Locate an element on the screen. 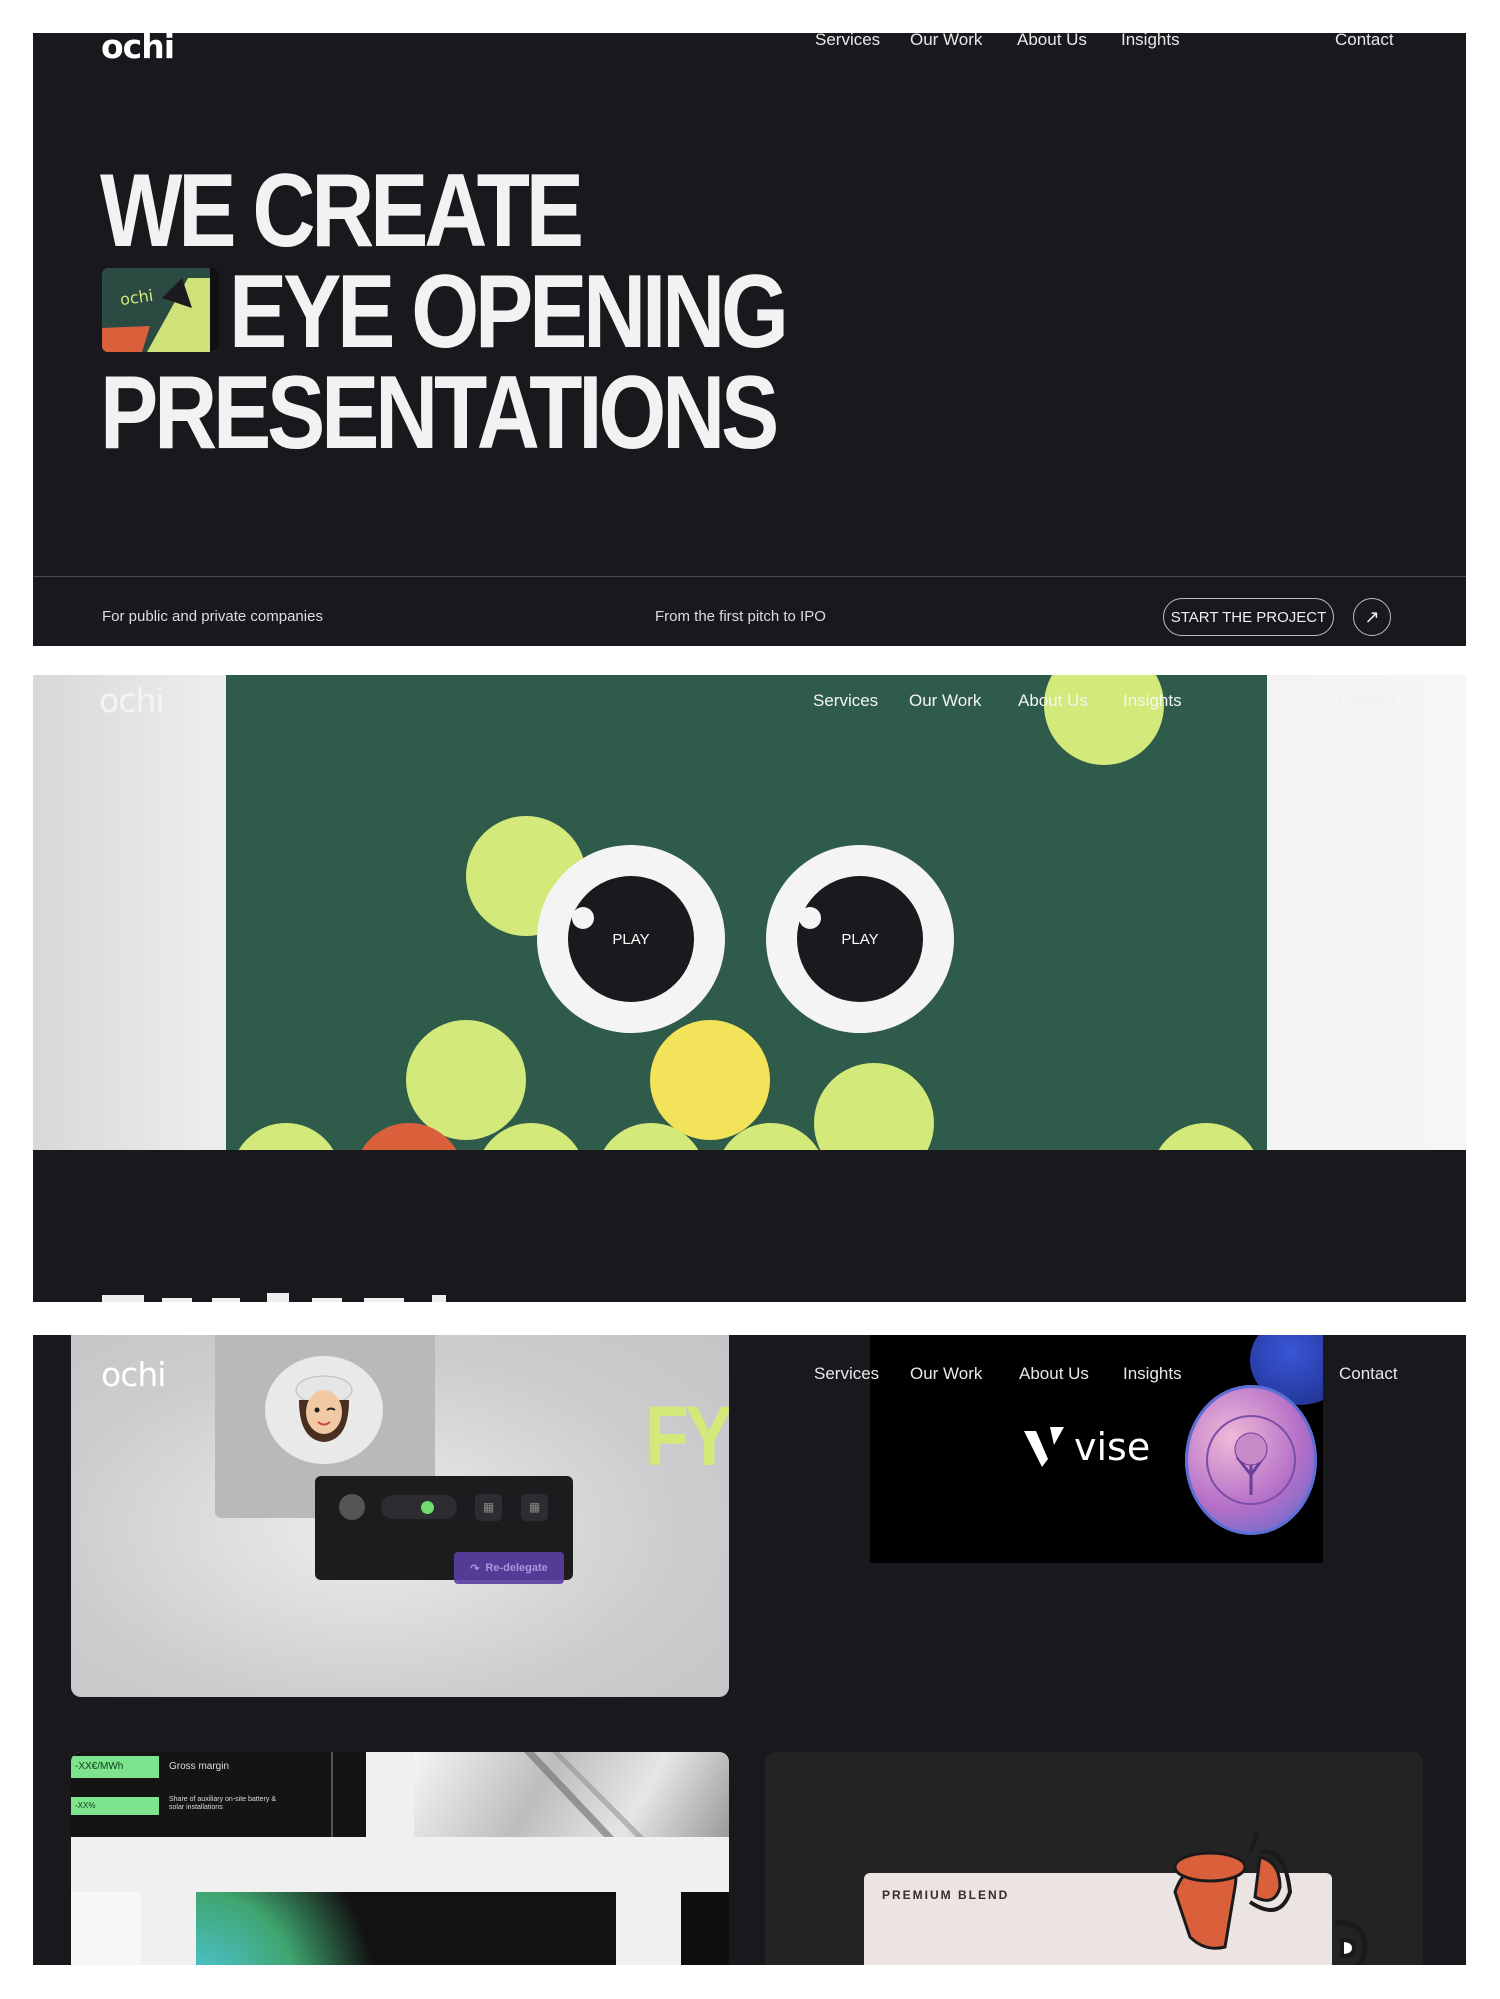 The height and width of the screenshot is (1999, 1500). left-eye-play-label: PLAY is located at coordinates (631, 939).